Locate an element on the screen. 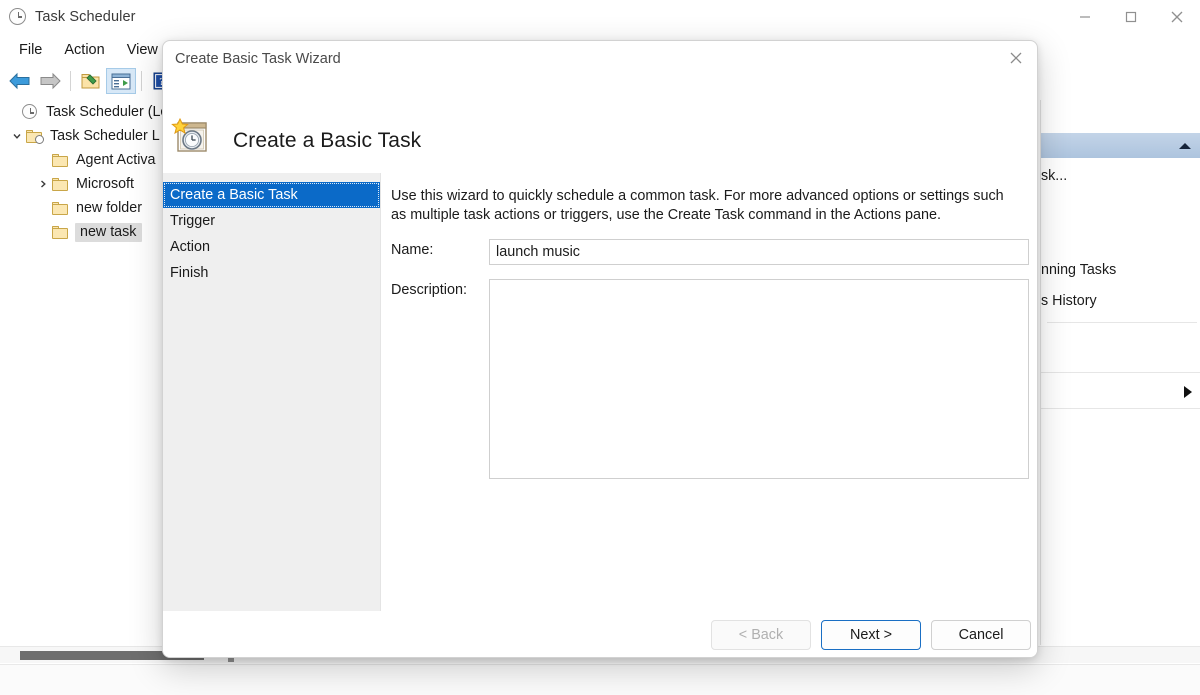 This screenshot has width=1200, height=695. dialog-title: Create Basic Task Wizard is located at coordinates (258, 59).